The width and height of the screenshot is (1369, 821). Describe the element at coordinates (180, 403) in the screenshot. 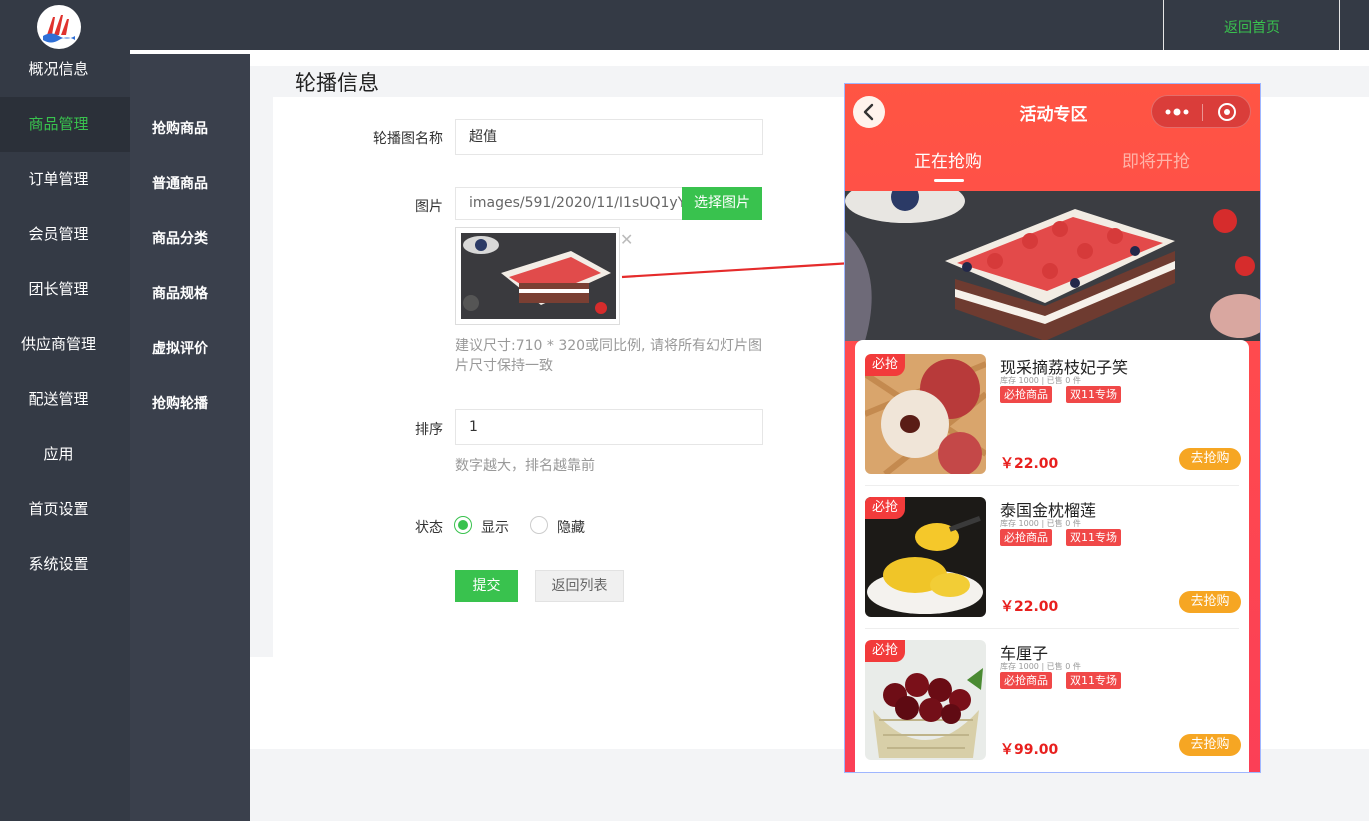

I see `subnav-item-flash-carousel: 抢购轮播` at that location.